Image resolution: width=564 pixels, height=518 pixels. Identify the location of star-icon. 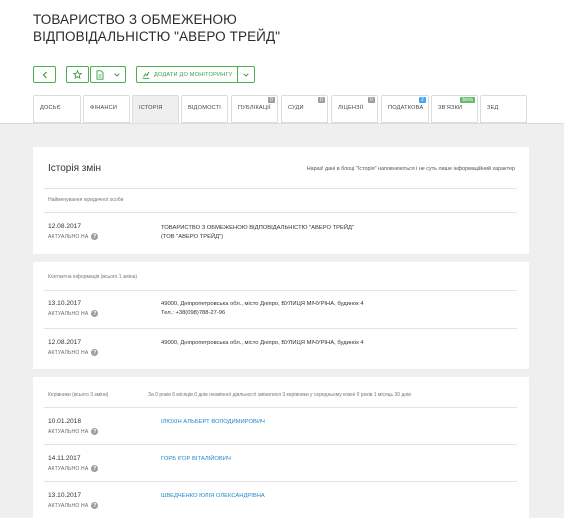
(77, 74).